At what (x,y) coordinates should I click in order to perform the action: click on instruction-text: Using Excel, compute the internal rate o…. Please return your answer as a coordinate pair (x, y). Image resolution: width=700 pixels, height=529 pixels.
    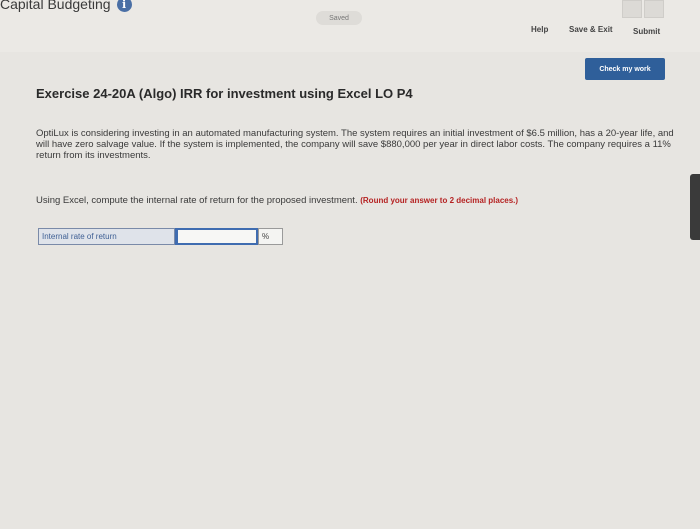
    Looking at the image, I should click on (197, 200).